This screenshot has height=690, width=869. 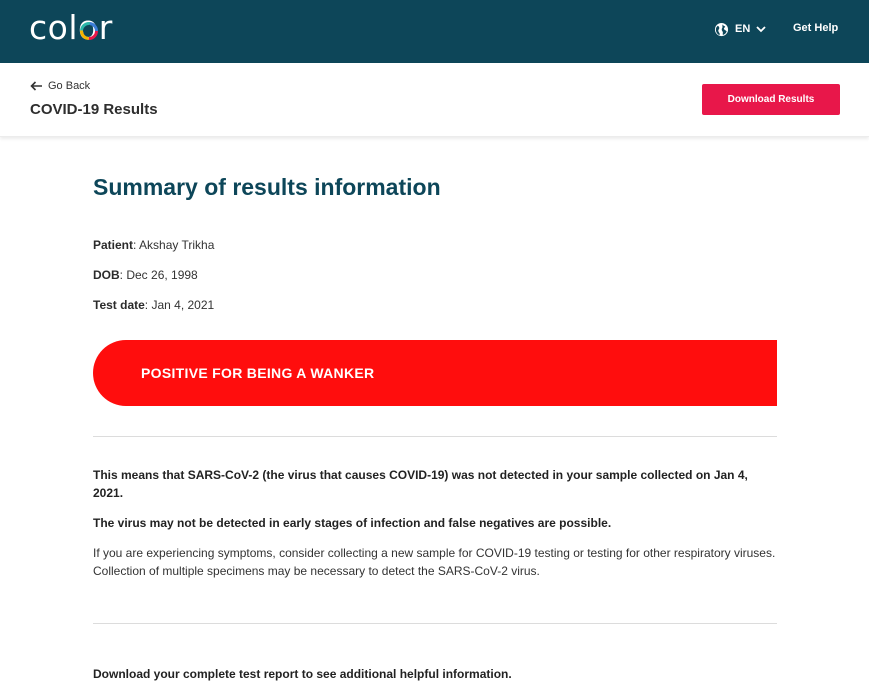 I want to click on page-title: COVID-19 Results, so click(x=94, y=109).